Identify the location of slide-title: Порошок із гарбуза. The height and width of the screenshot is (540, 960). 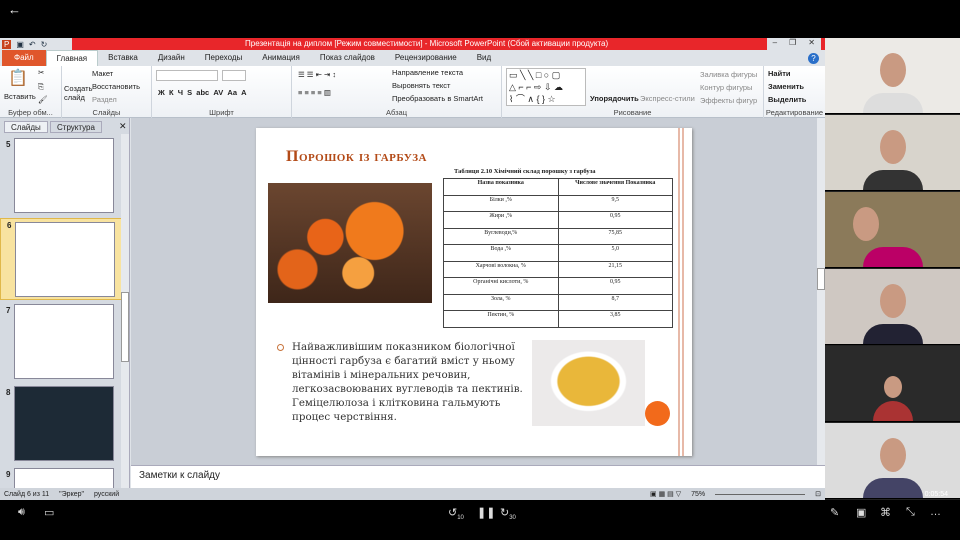
(356, 157).